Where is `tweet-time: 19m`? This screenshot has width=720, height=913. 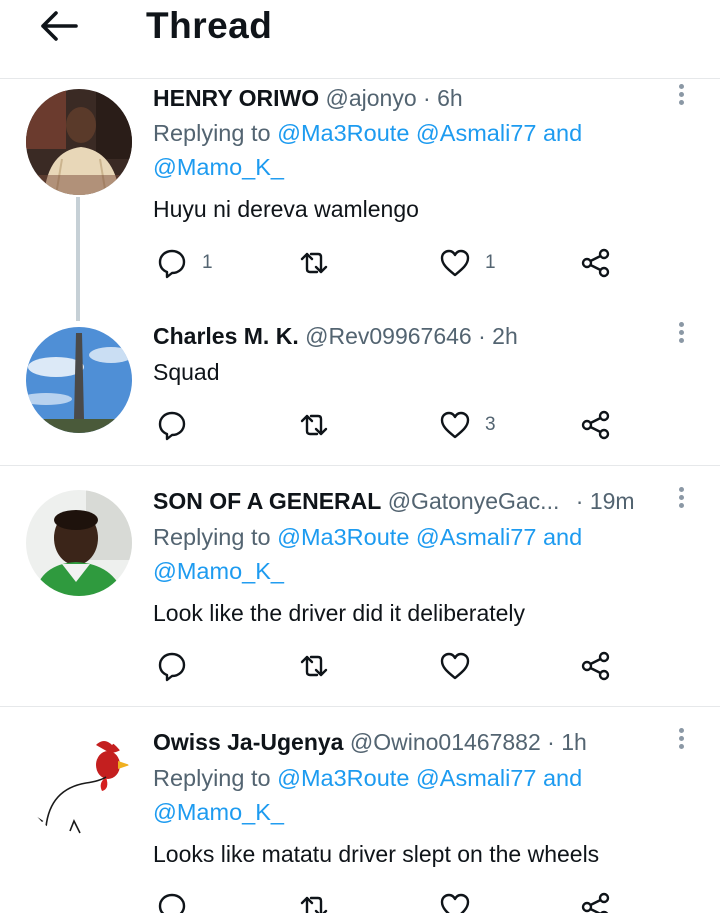 tweet-time: 19m is located at coordinates (612, 501).